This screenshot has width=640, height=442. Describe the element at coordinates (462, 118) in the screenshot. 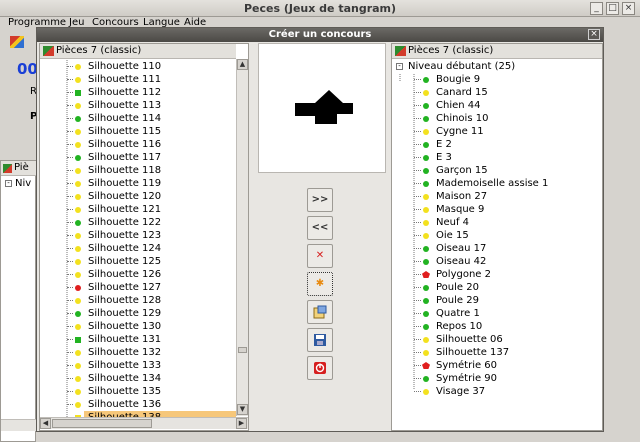

I see `list-item: Chinois 10` at that location.